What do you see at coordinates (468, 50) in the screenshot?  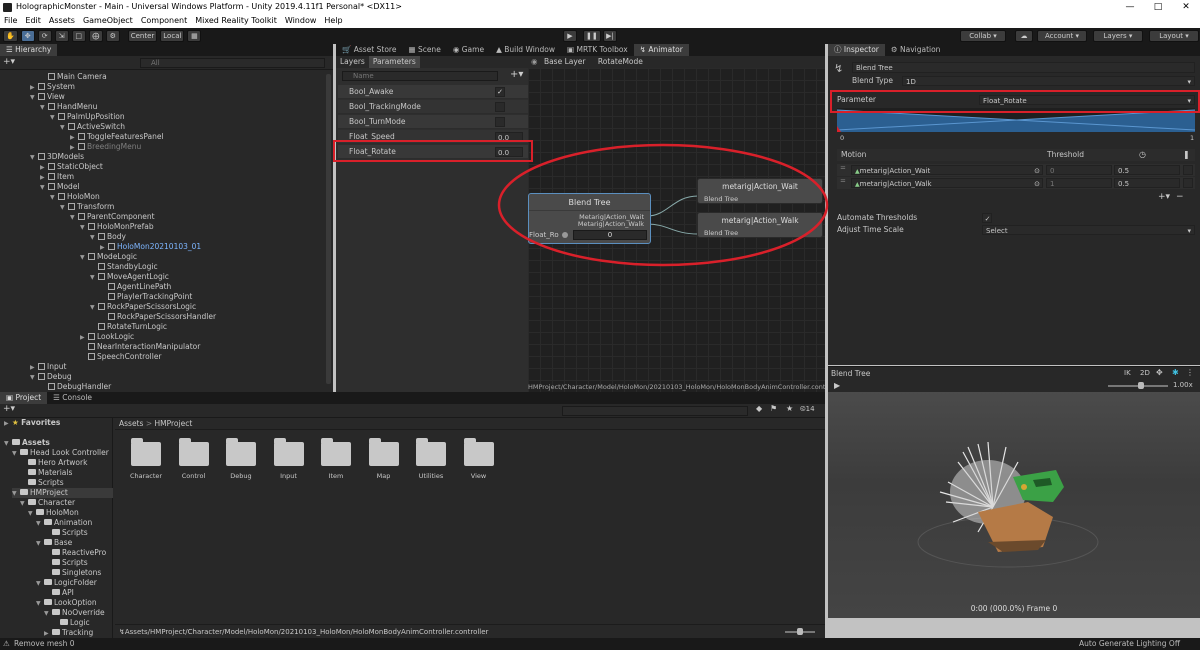 I see `tab-game: ◉ Game` at bounding box center [468, 50].